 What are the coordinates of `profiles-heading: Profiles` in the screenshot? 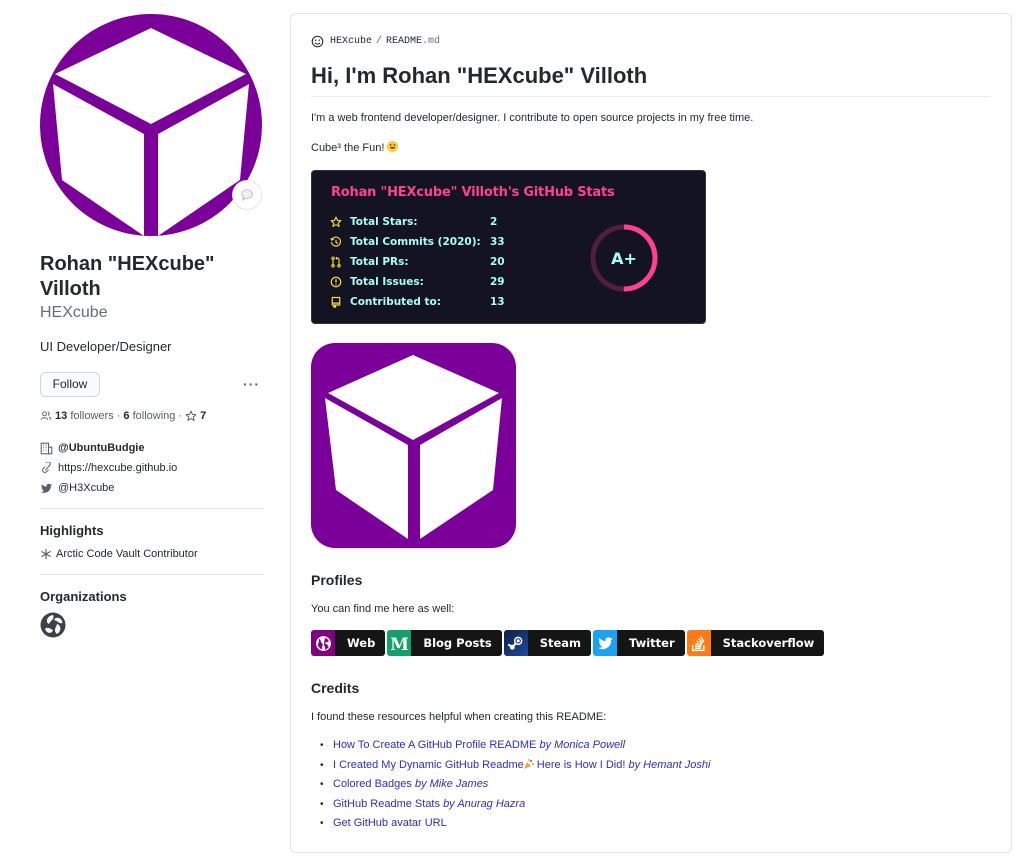 It's located at (337, 580).